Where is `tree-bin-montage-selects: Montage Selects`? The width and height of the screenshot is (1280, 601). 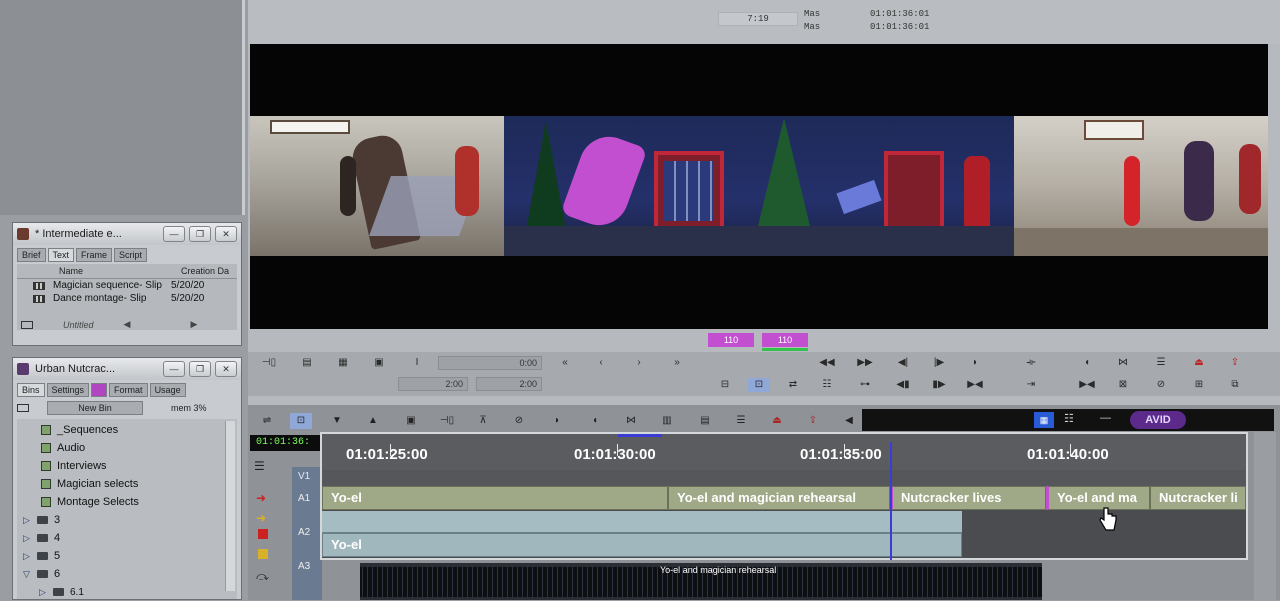
tree-bin-montage-selects: Montage Selects is located at coordinates (127, 502).